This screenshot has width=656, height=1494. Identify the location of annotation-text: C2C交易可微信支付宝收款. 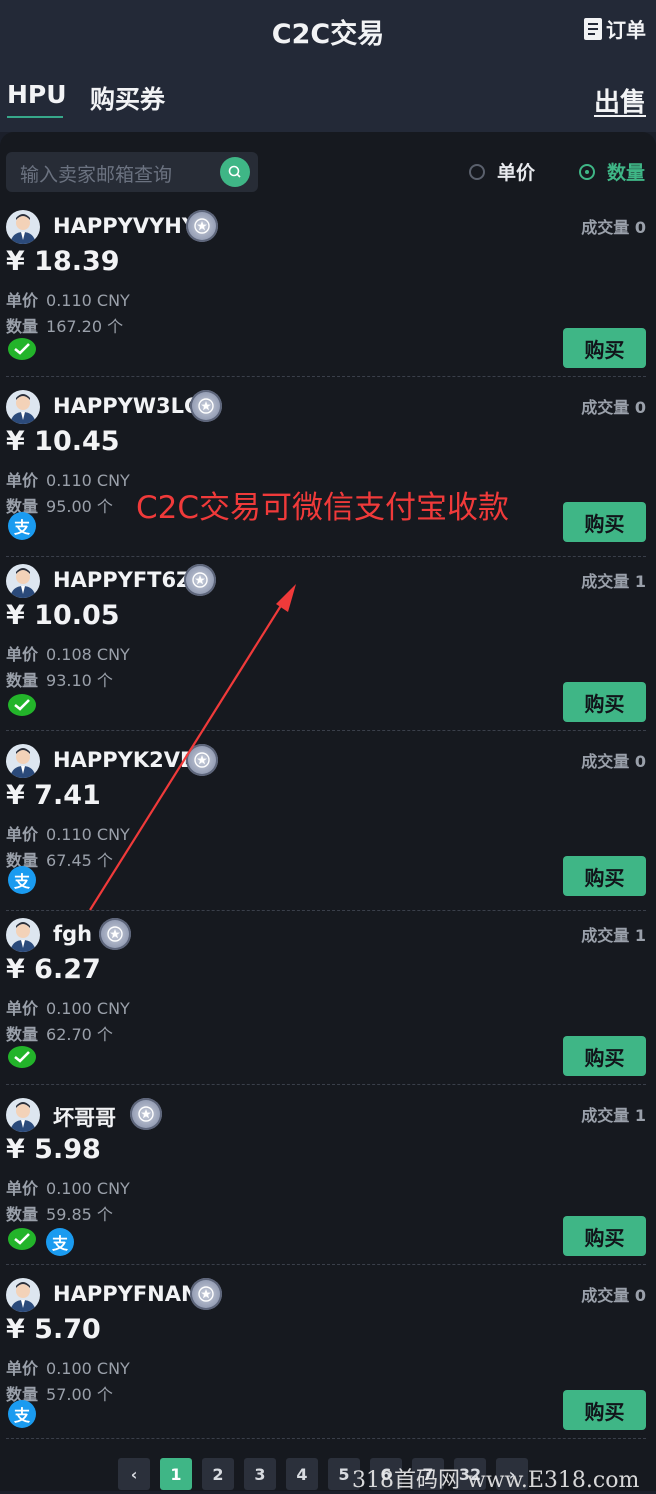
(323, 508).